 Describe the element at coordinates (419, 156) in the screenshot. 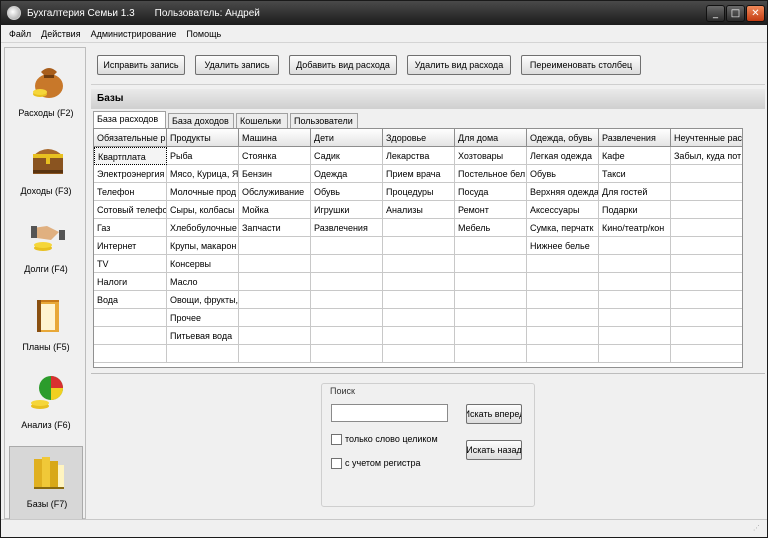

I see `table-cell: Лекарства` at that location.